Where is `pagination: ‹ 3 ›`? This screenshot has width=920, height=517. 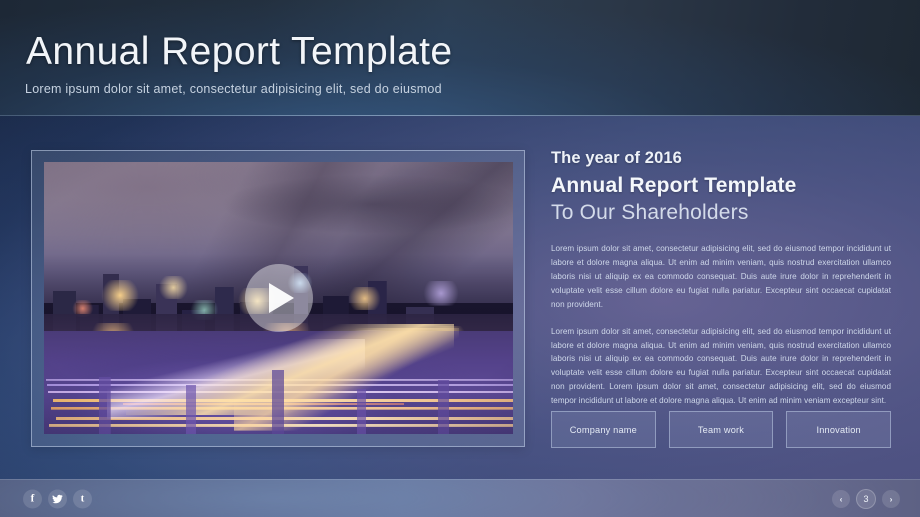 pagination: ‹ 3 › is located at coordinates (866, 498).